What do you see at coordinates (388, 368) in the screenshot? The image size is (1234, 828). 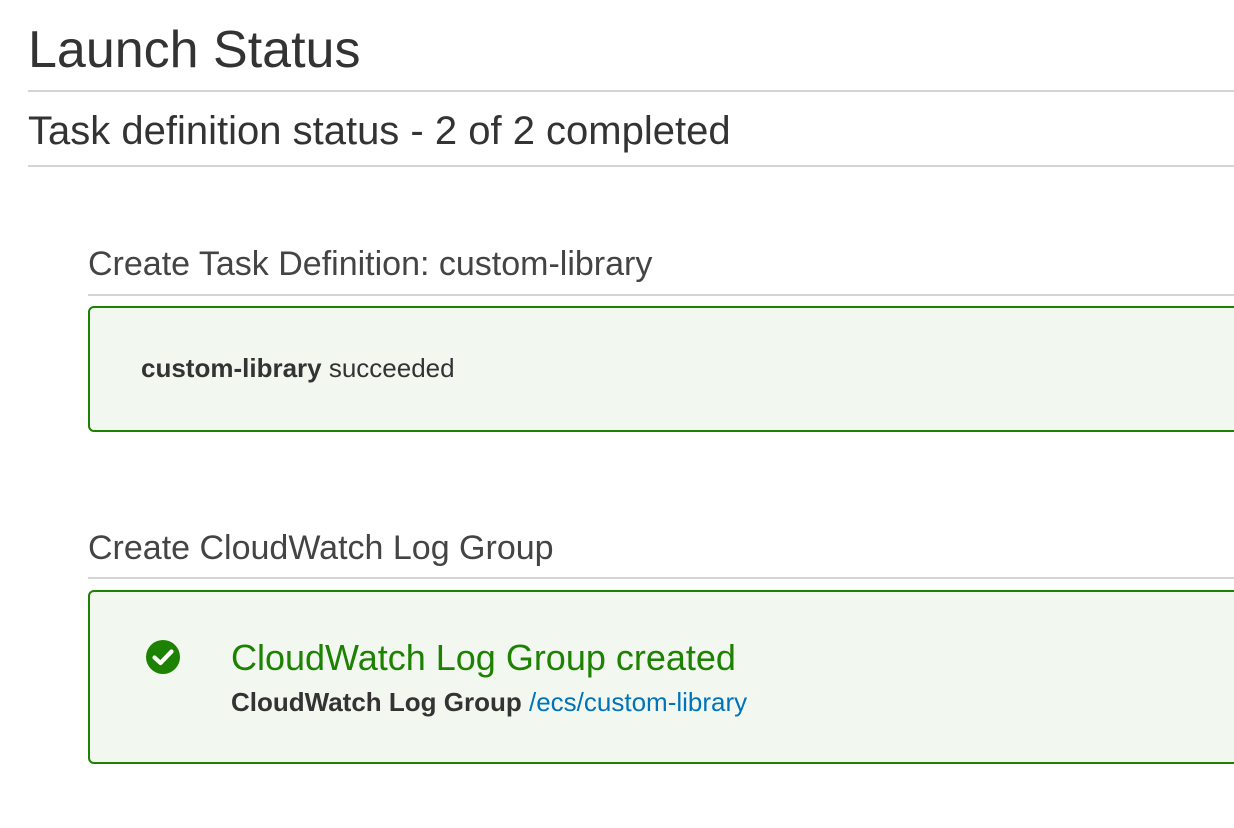 I see `task-definition-result: succeeded` at bounding box center [388, 368].